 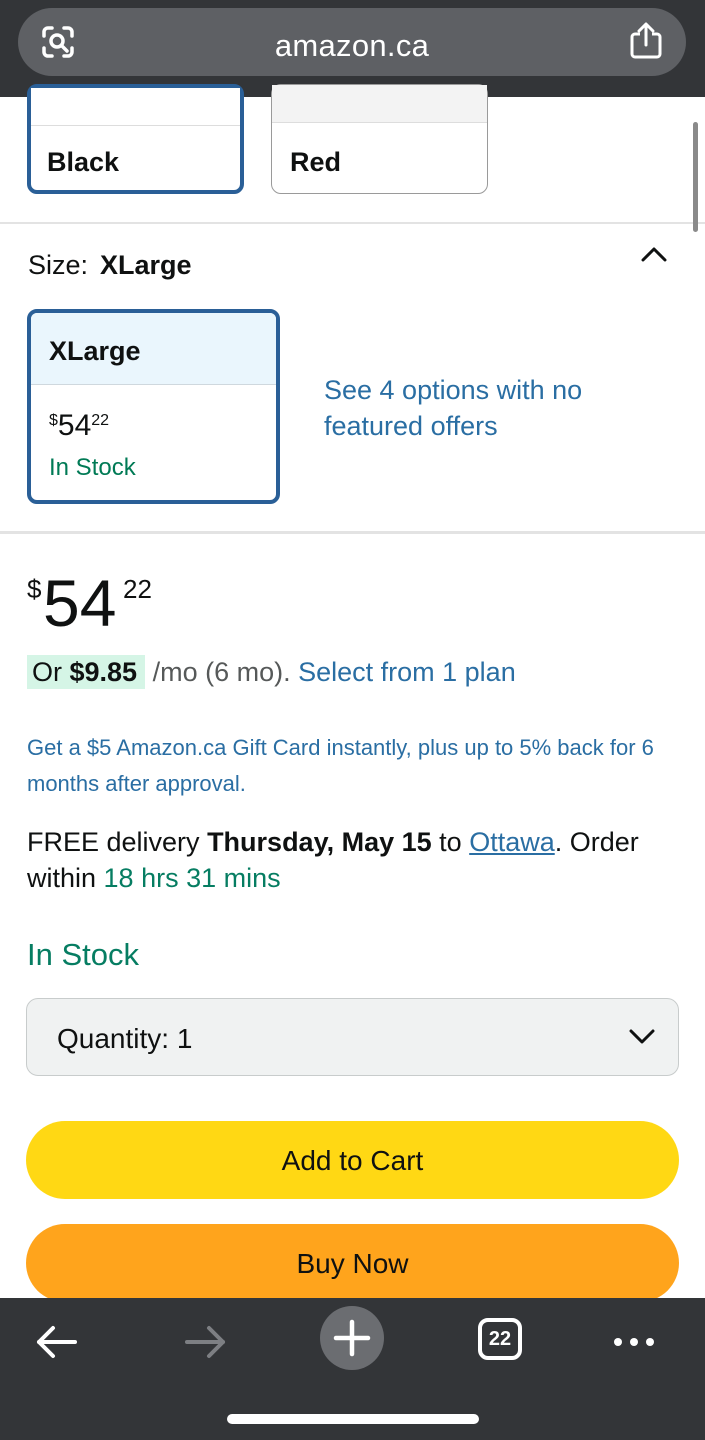 What do you see at coordinates (184, 1038) in the screenshot?
I see `quantity-value: 1` at bounding box center [184, 1038].